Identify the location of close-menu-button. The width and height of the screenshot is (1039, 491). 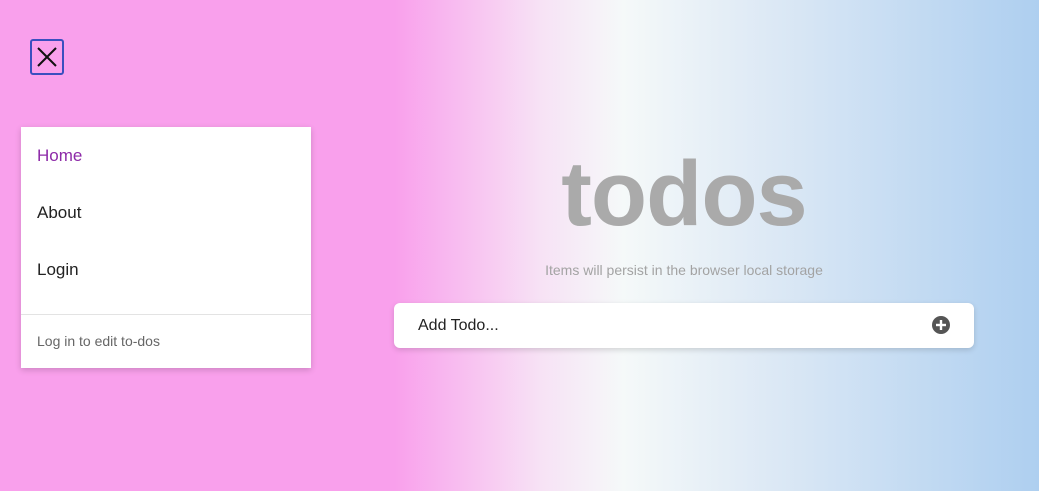
(47, 57).